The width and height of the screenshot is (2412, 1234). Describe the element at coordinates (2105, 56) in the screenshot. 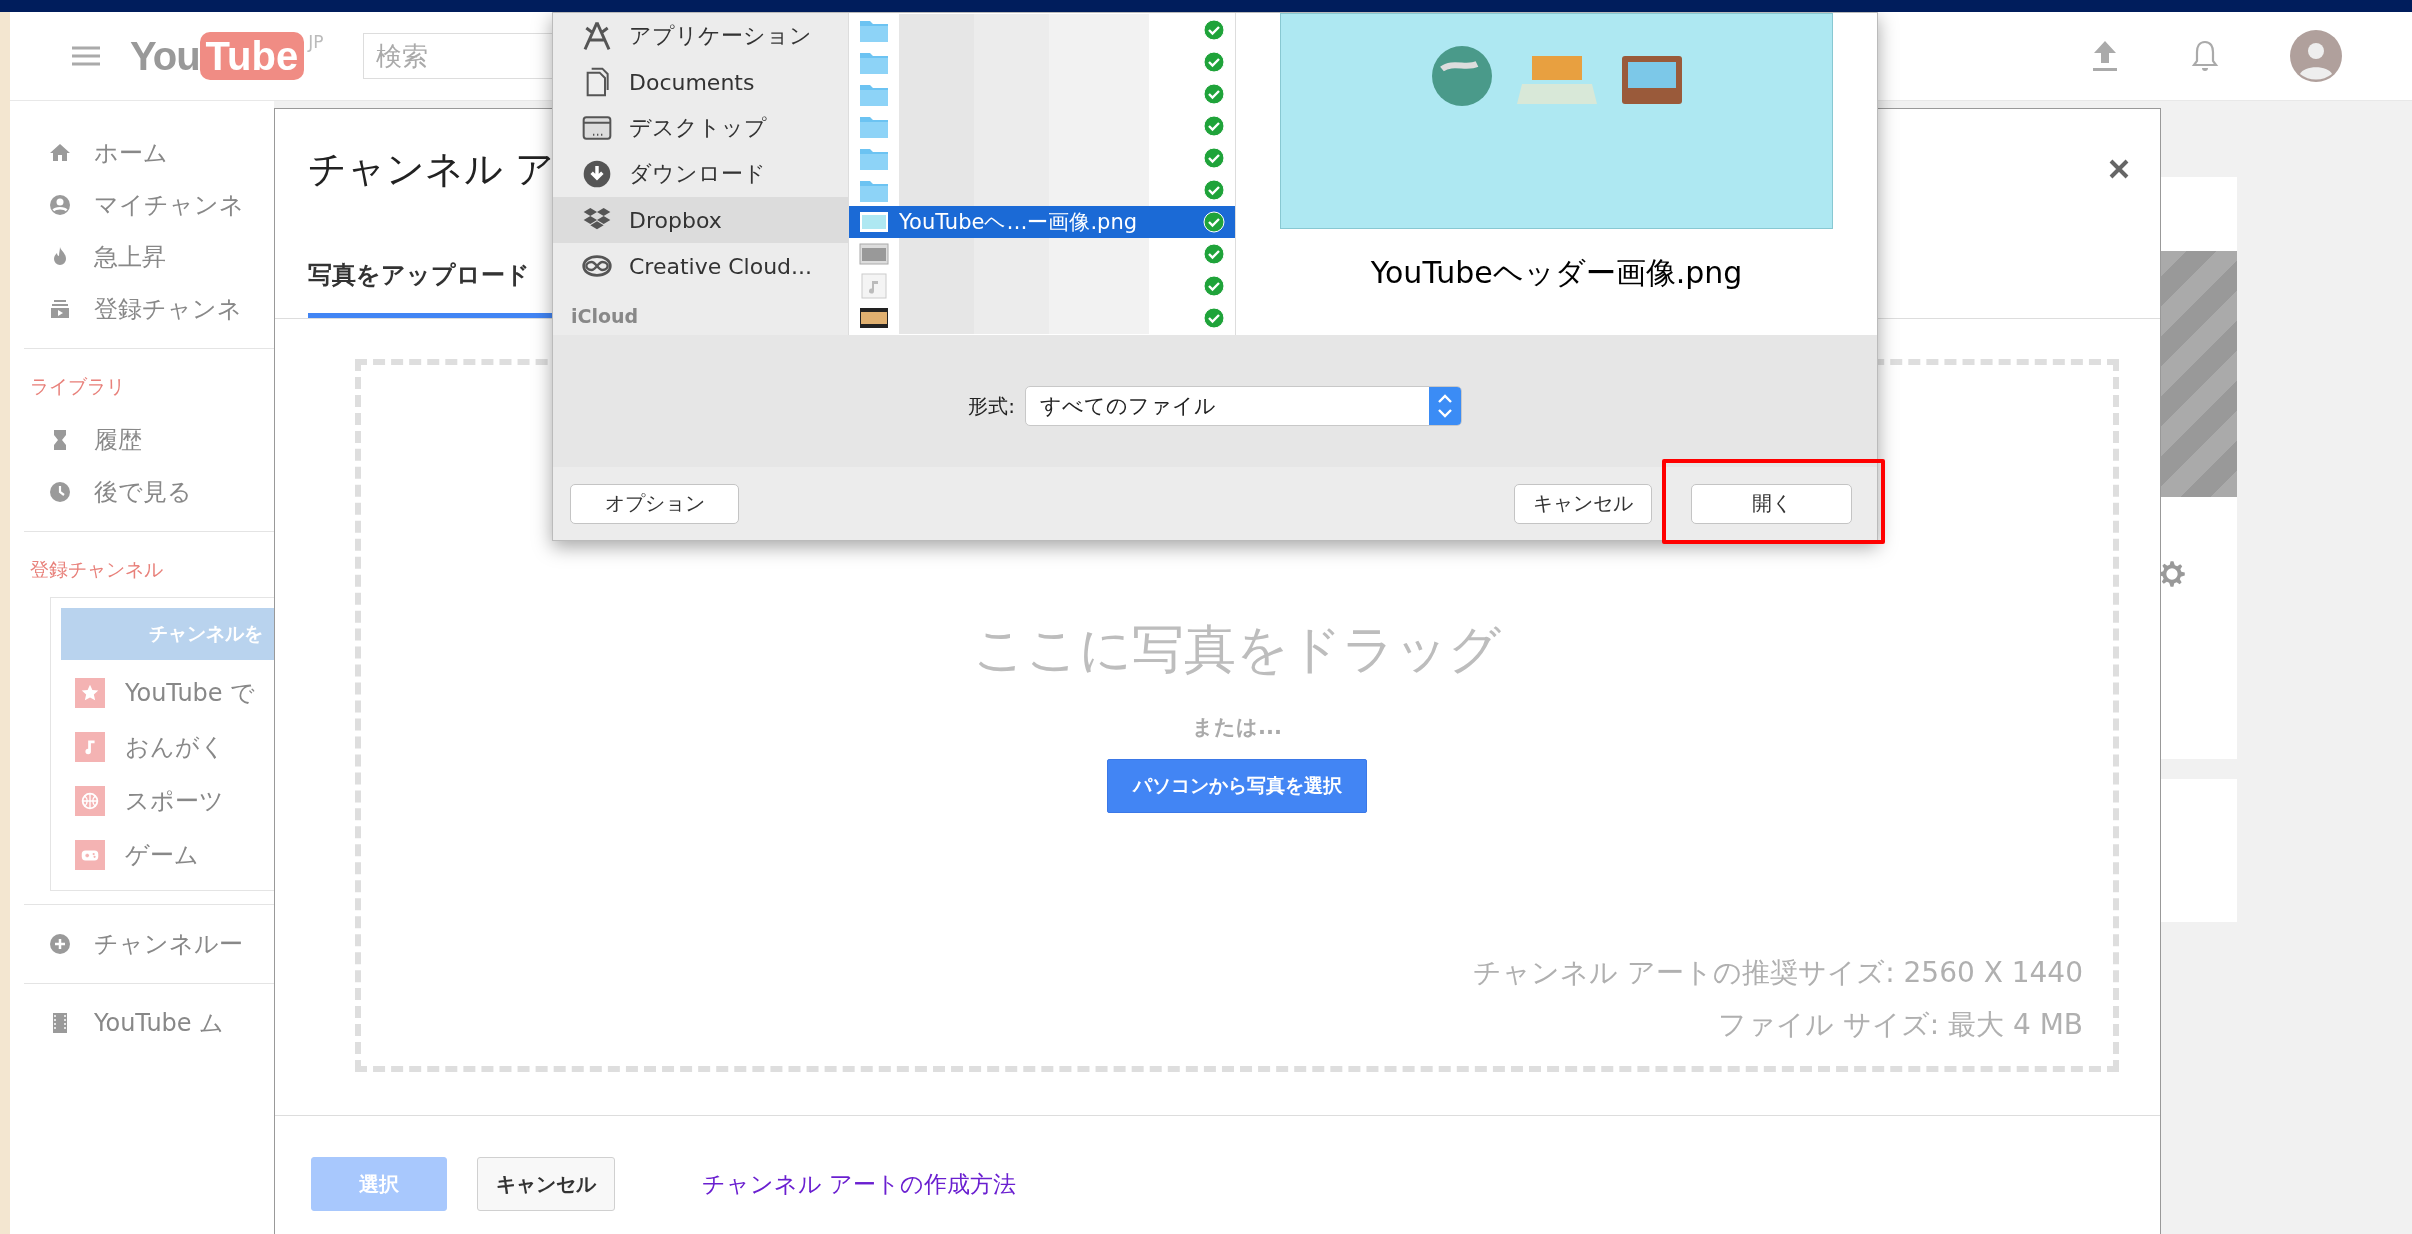

I see `upload-icon` at that location.